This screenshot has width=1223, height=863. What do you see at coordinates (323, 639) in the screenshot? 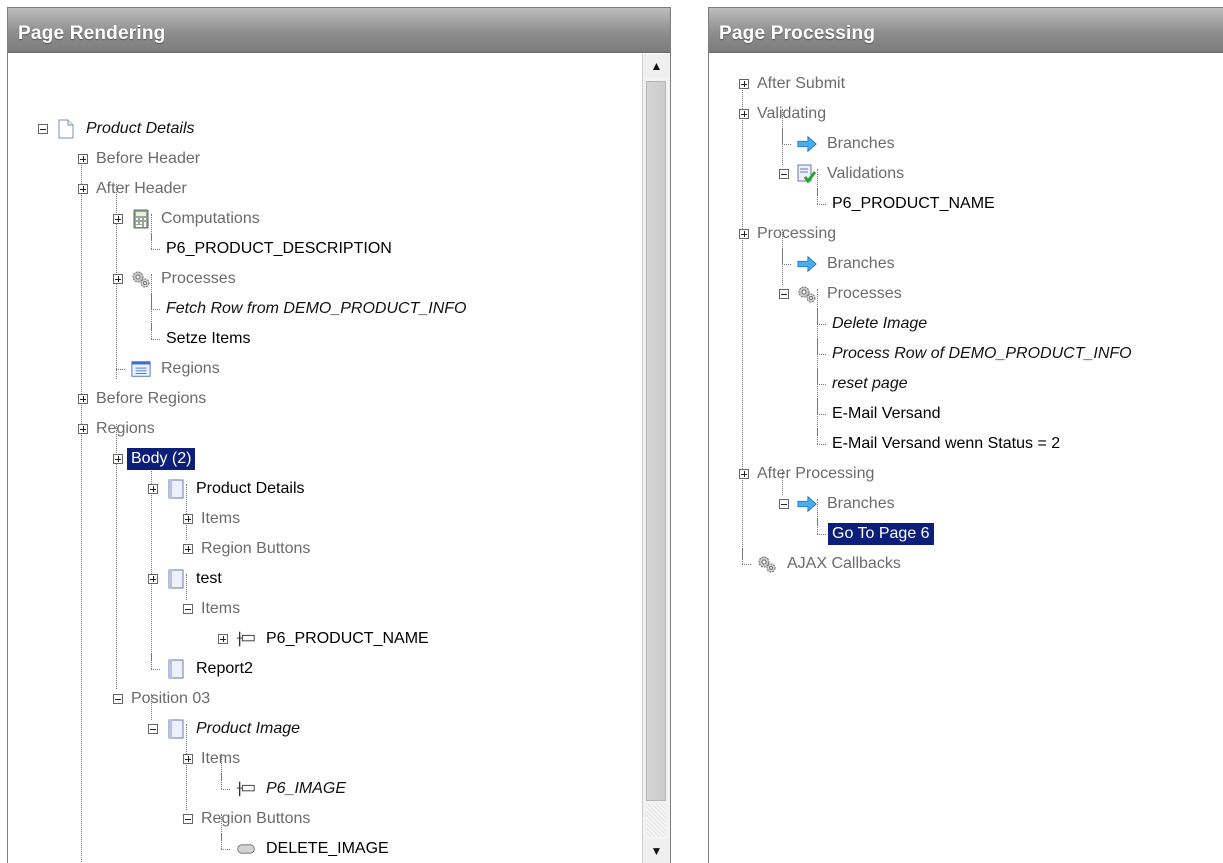
I see `tree-node-p6-product-name-item: P6_PRODUCT_NAME` at bounding box center [323, 639].